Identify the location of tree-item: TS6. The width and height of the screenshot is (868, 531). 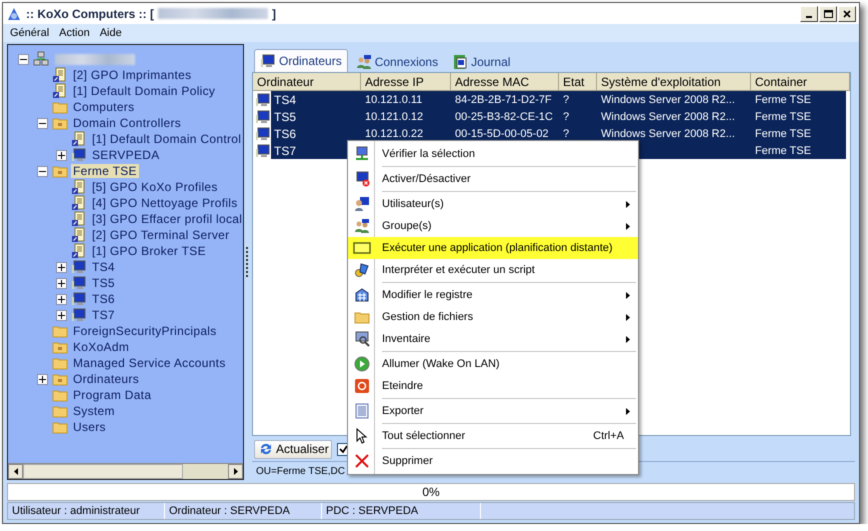
(103, 299).